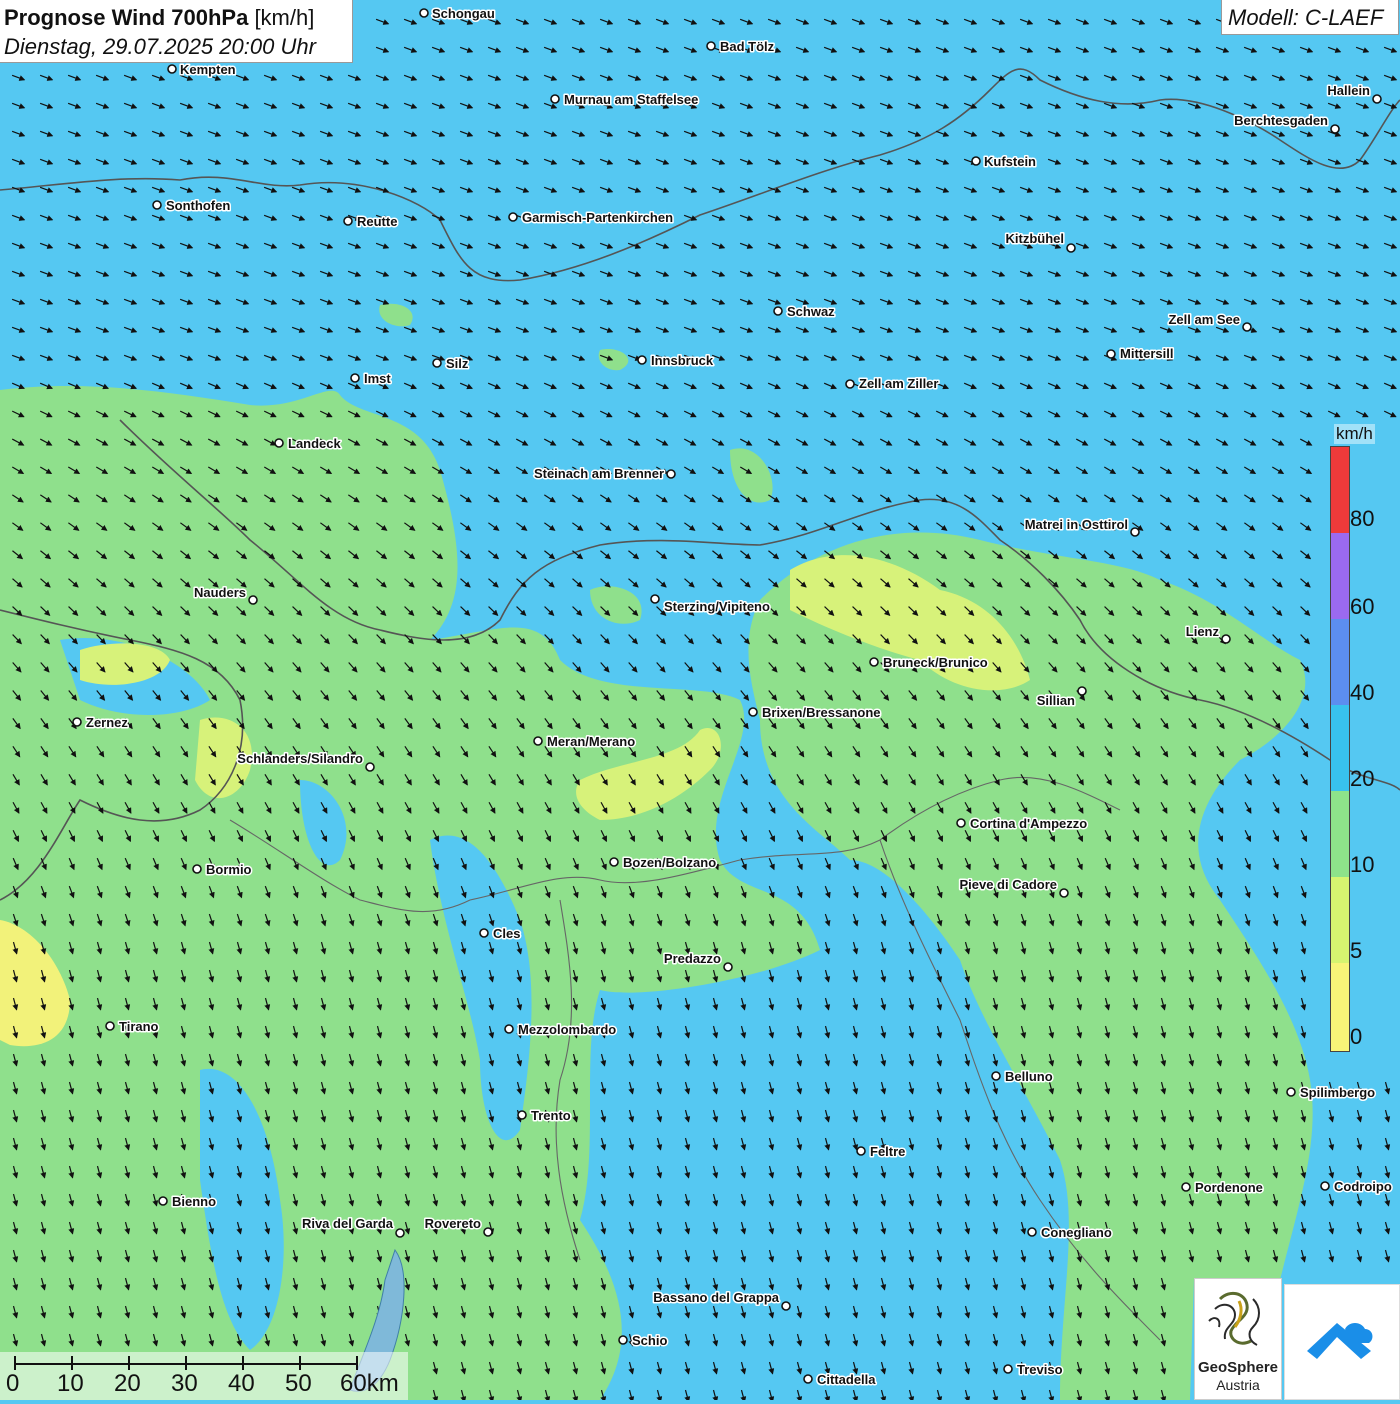 The width and height of the screenshot is (1400, 1404). Describe the element at coordinates (821, 712) in the screenshot. I see `city-label: Brixen/Bressanone` at that location.